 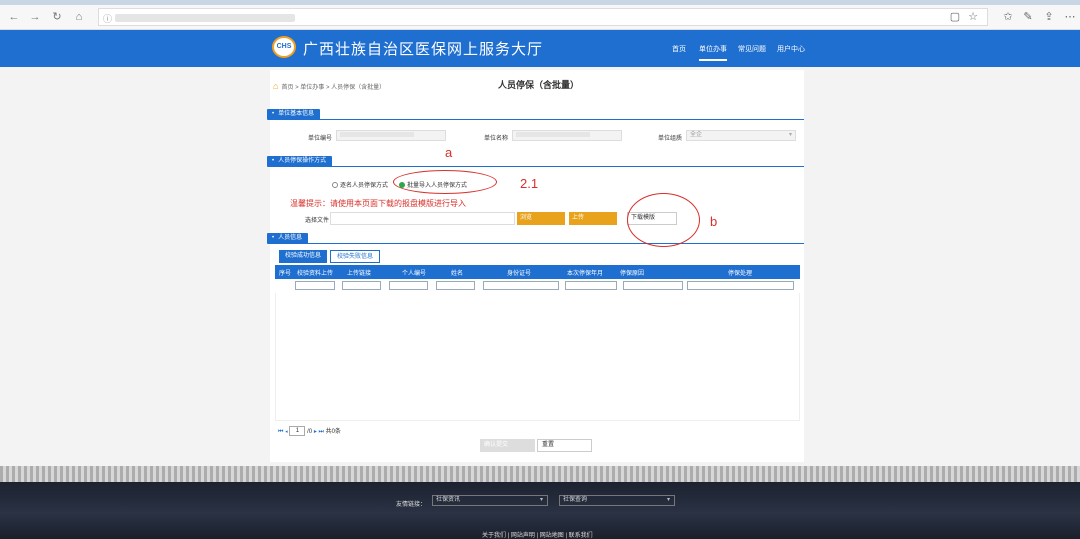 What do you see at coordinates (333, 432) in the screenshot?
I see `total-count: 共0条` at bounding box center [333, 432].